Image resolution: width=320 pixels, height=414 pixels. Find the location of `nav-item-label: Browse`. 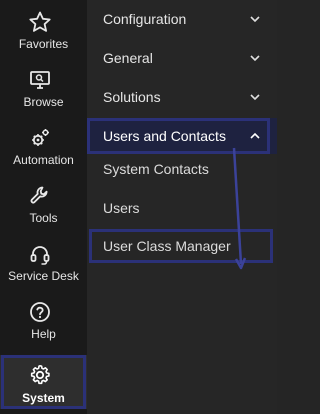

nav-item-label: Browse is located at coordinates (43, 102).